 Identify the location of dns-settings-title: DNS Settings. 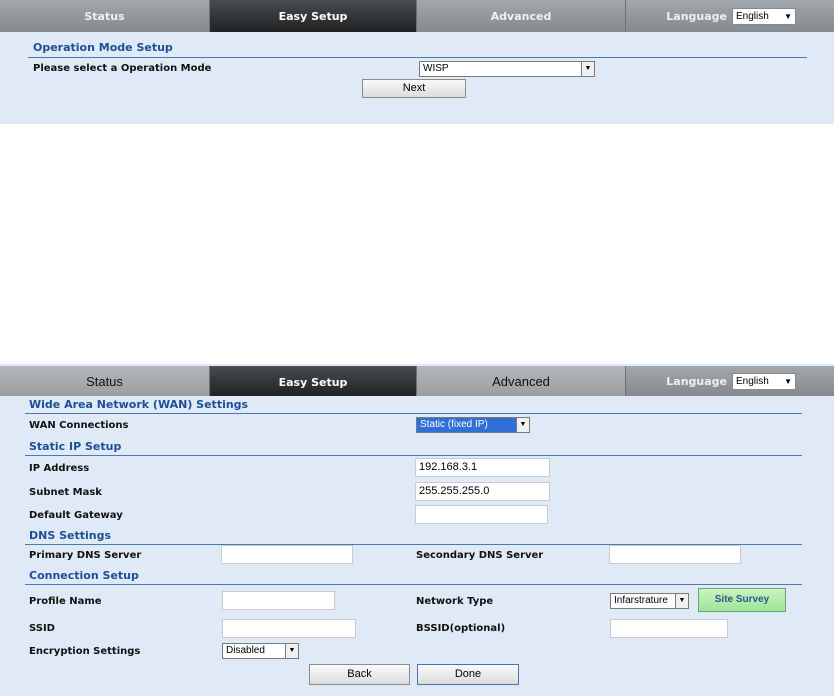
(70, 535).